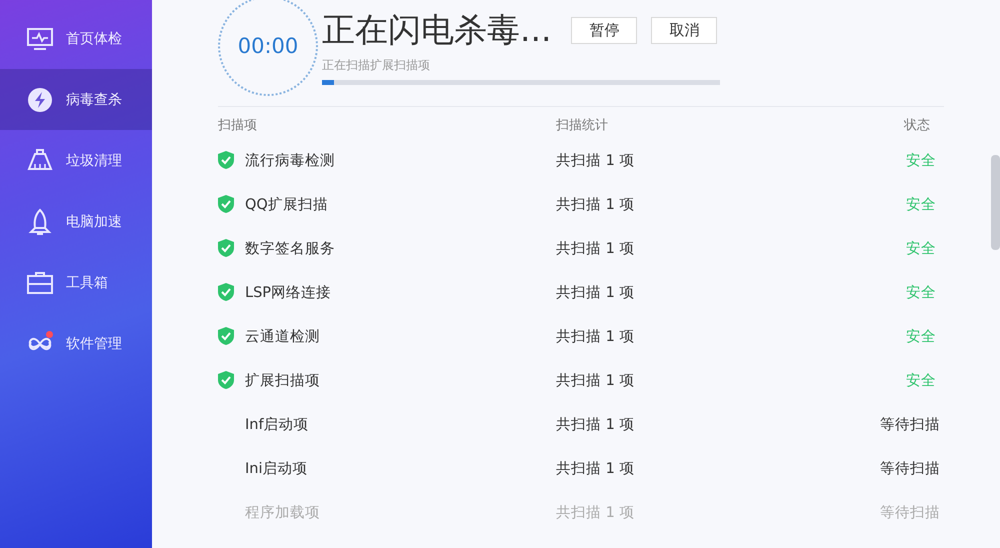 The height and width of the screenshot is (548, 1000). I want to click on column-header: 扫描统计, so click(582, 125).